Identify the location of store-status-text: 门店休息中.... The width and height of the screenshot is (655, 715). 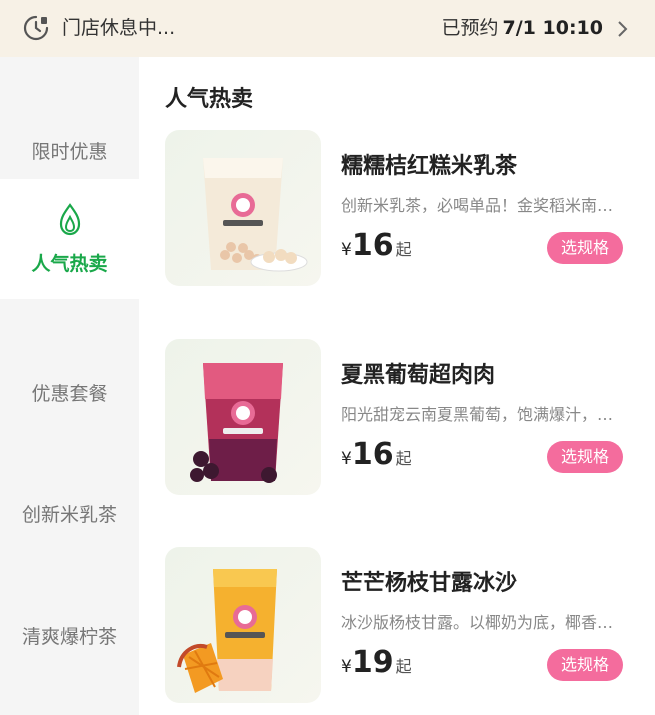
(119, 28).